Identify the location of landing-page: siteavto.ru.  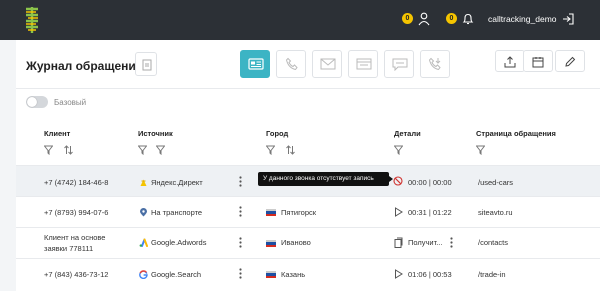
(495, 212).